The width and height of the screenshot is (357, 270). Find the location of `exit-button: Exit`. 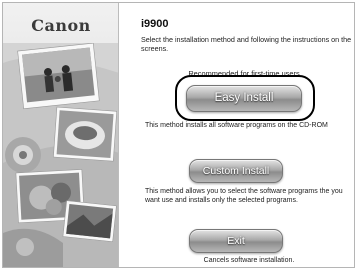

exit-button: Exit is located at coordinates (236, 241).